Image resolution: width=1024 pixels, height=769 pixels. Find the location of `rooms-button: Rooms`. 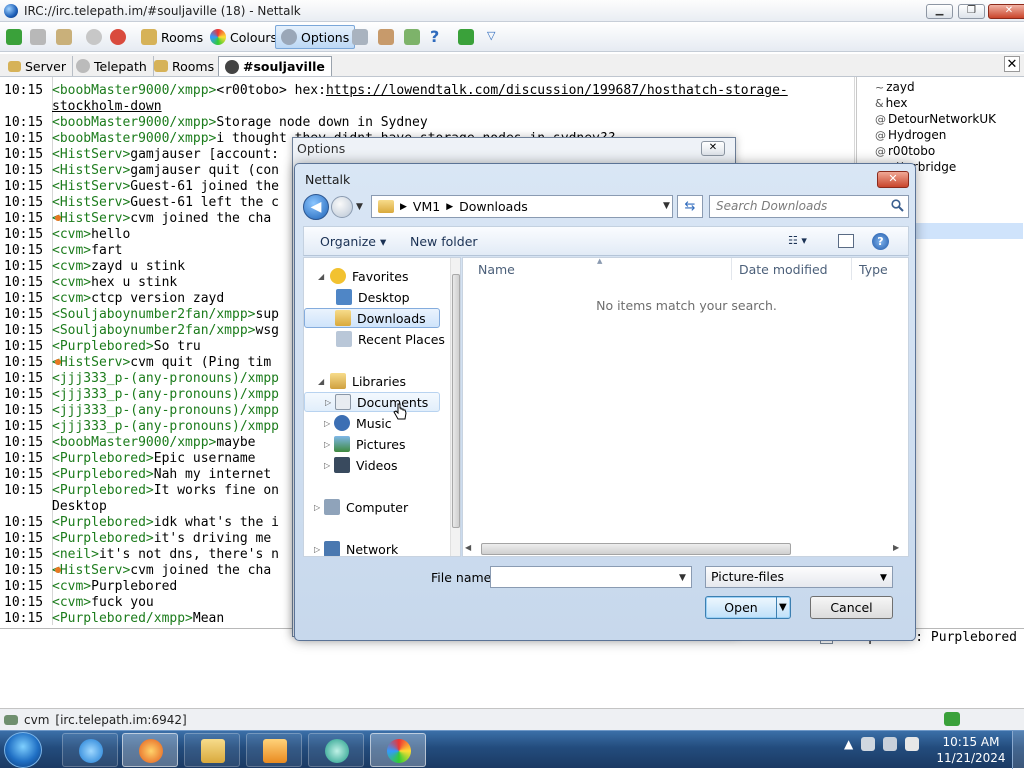

rooms-button: Rooms is located at coordinates (172, 37).